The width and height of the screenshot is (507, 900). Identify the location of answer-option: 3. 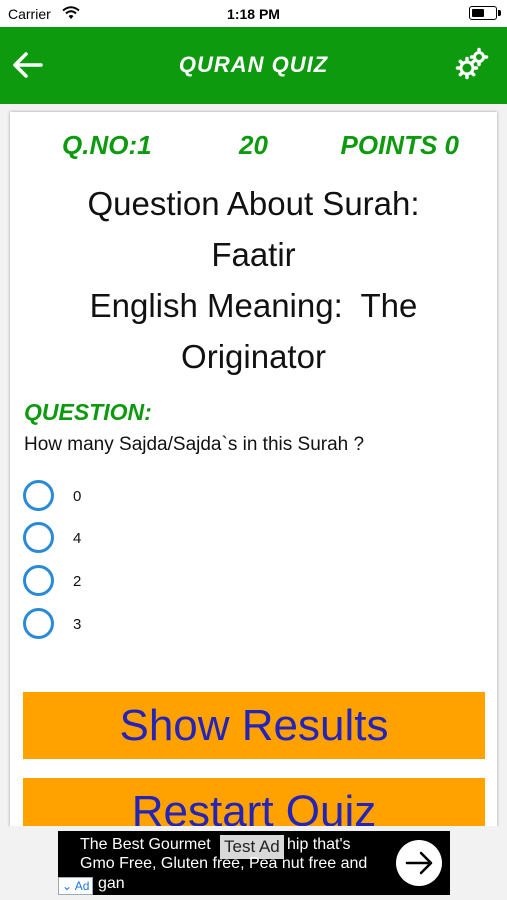
(123, 626).